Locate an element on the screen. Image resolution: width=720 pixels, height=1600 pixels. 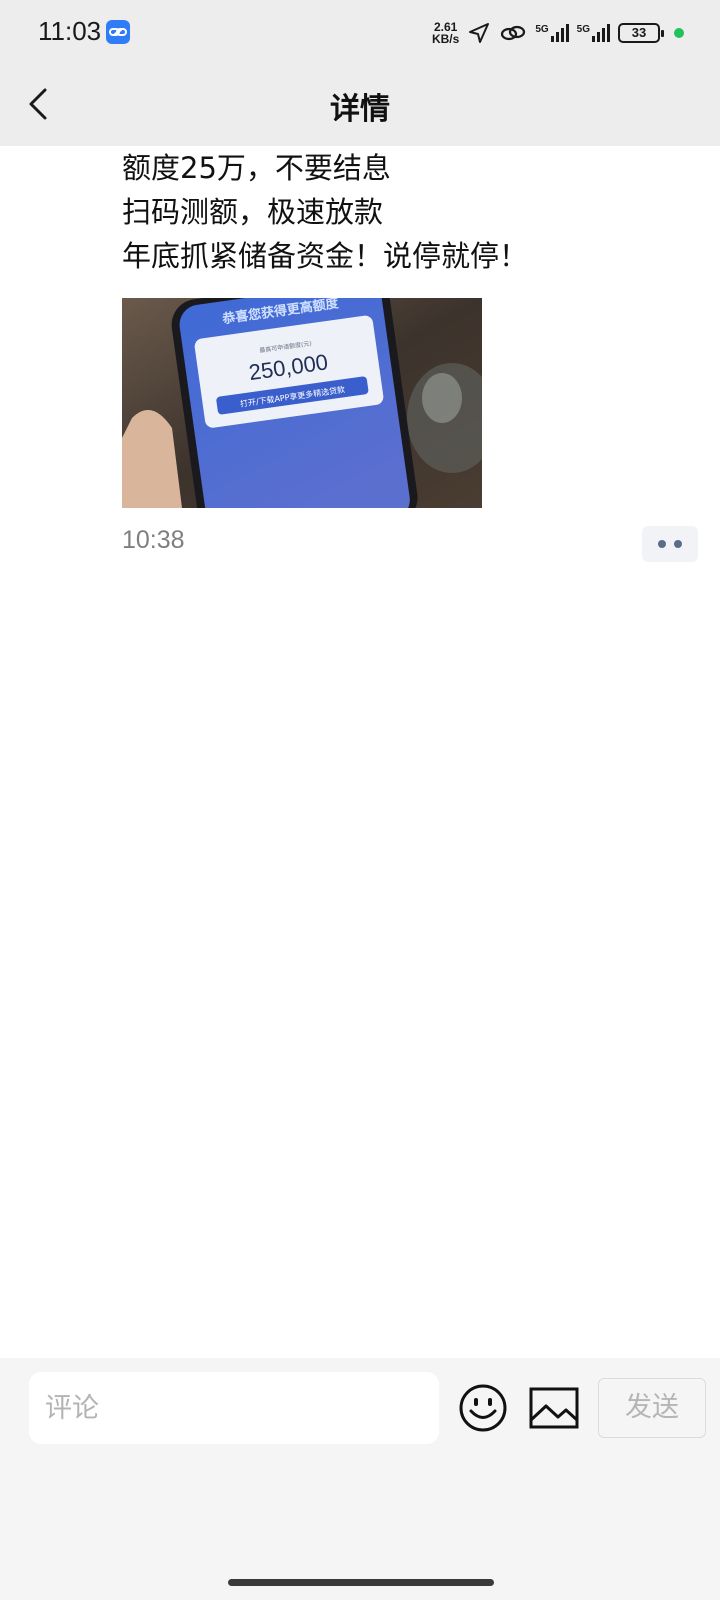
comment-input is located at coordinates (234, 1408).